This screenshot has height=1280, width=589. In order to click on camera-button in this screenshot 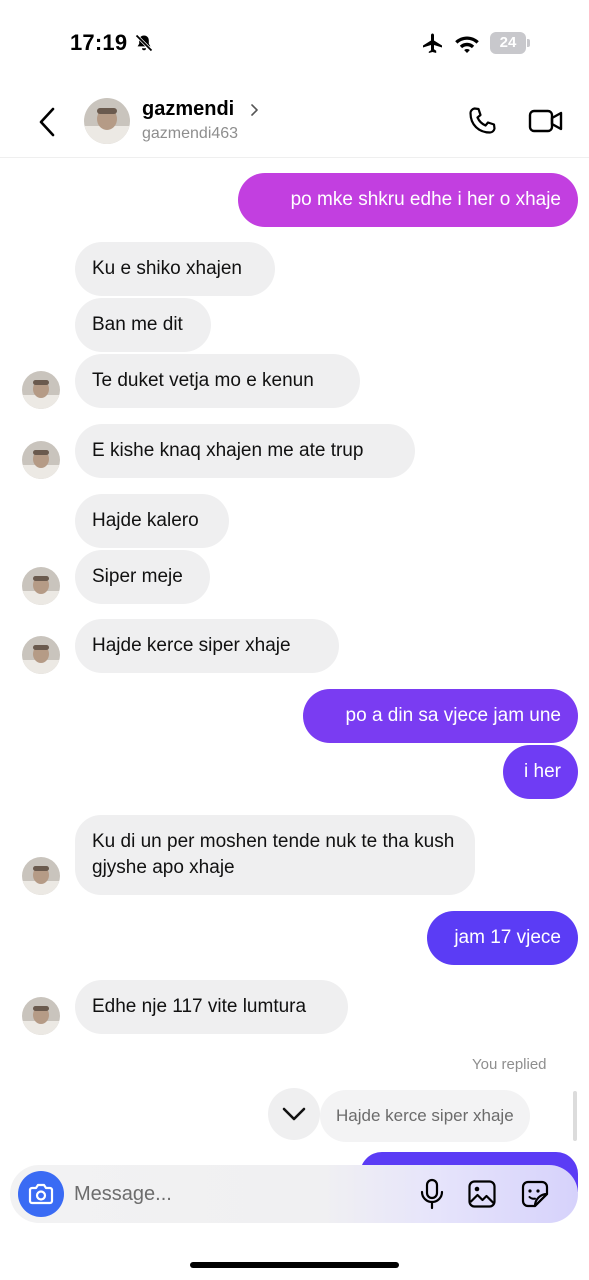, I will do `click(41, 1194)`.